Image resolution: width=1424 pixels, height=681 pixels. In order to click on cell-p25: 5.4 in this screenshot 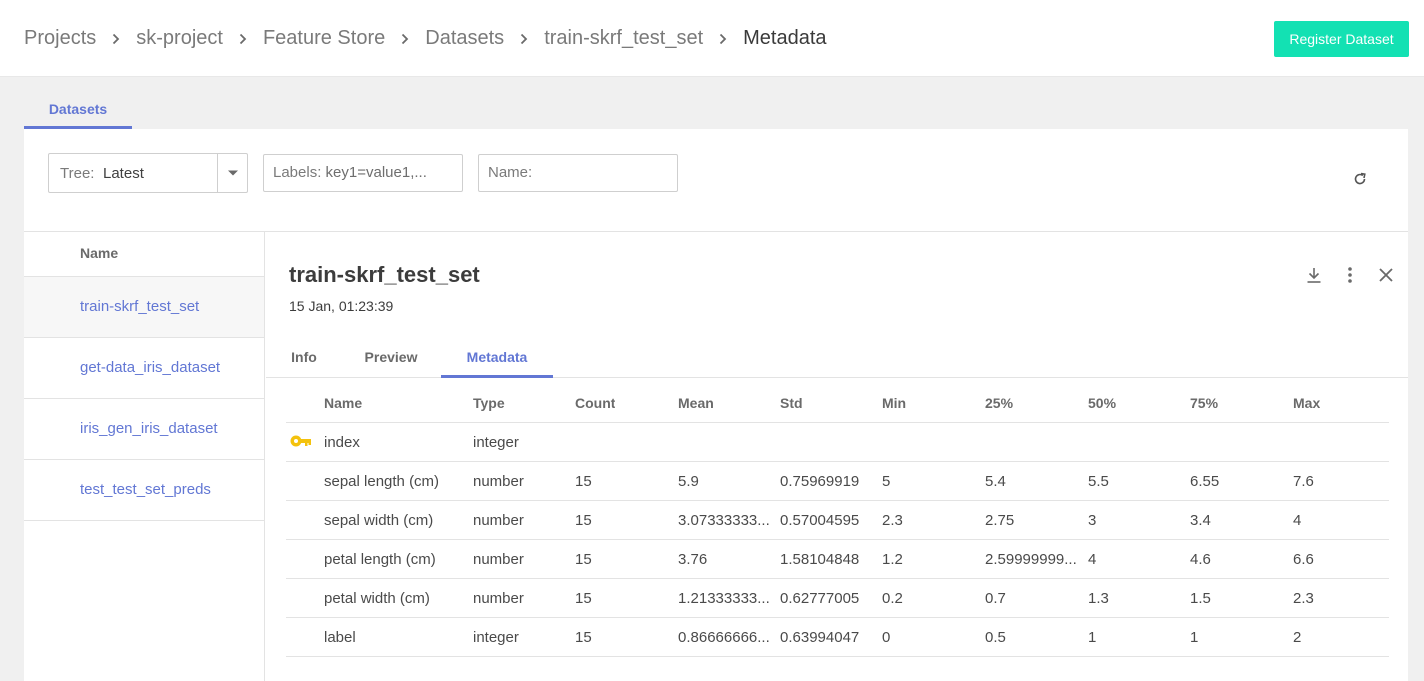, I will do `click(995, 481)`.